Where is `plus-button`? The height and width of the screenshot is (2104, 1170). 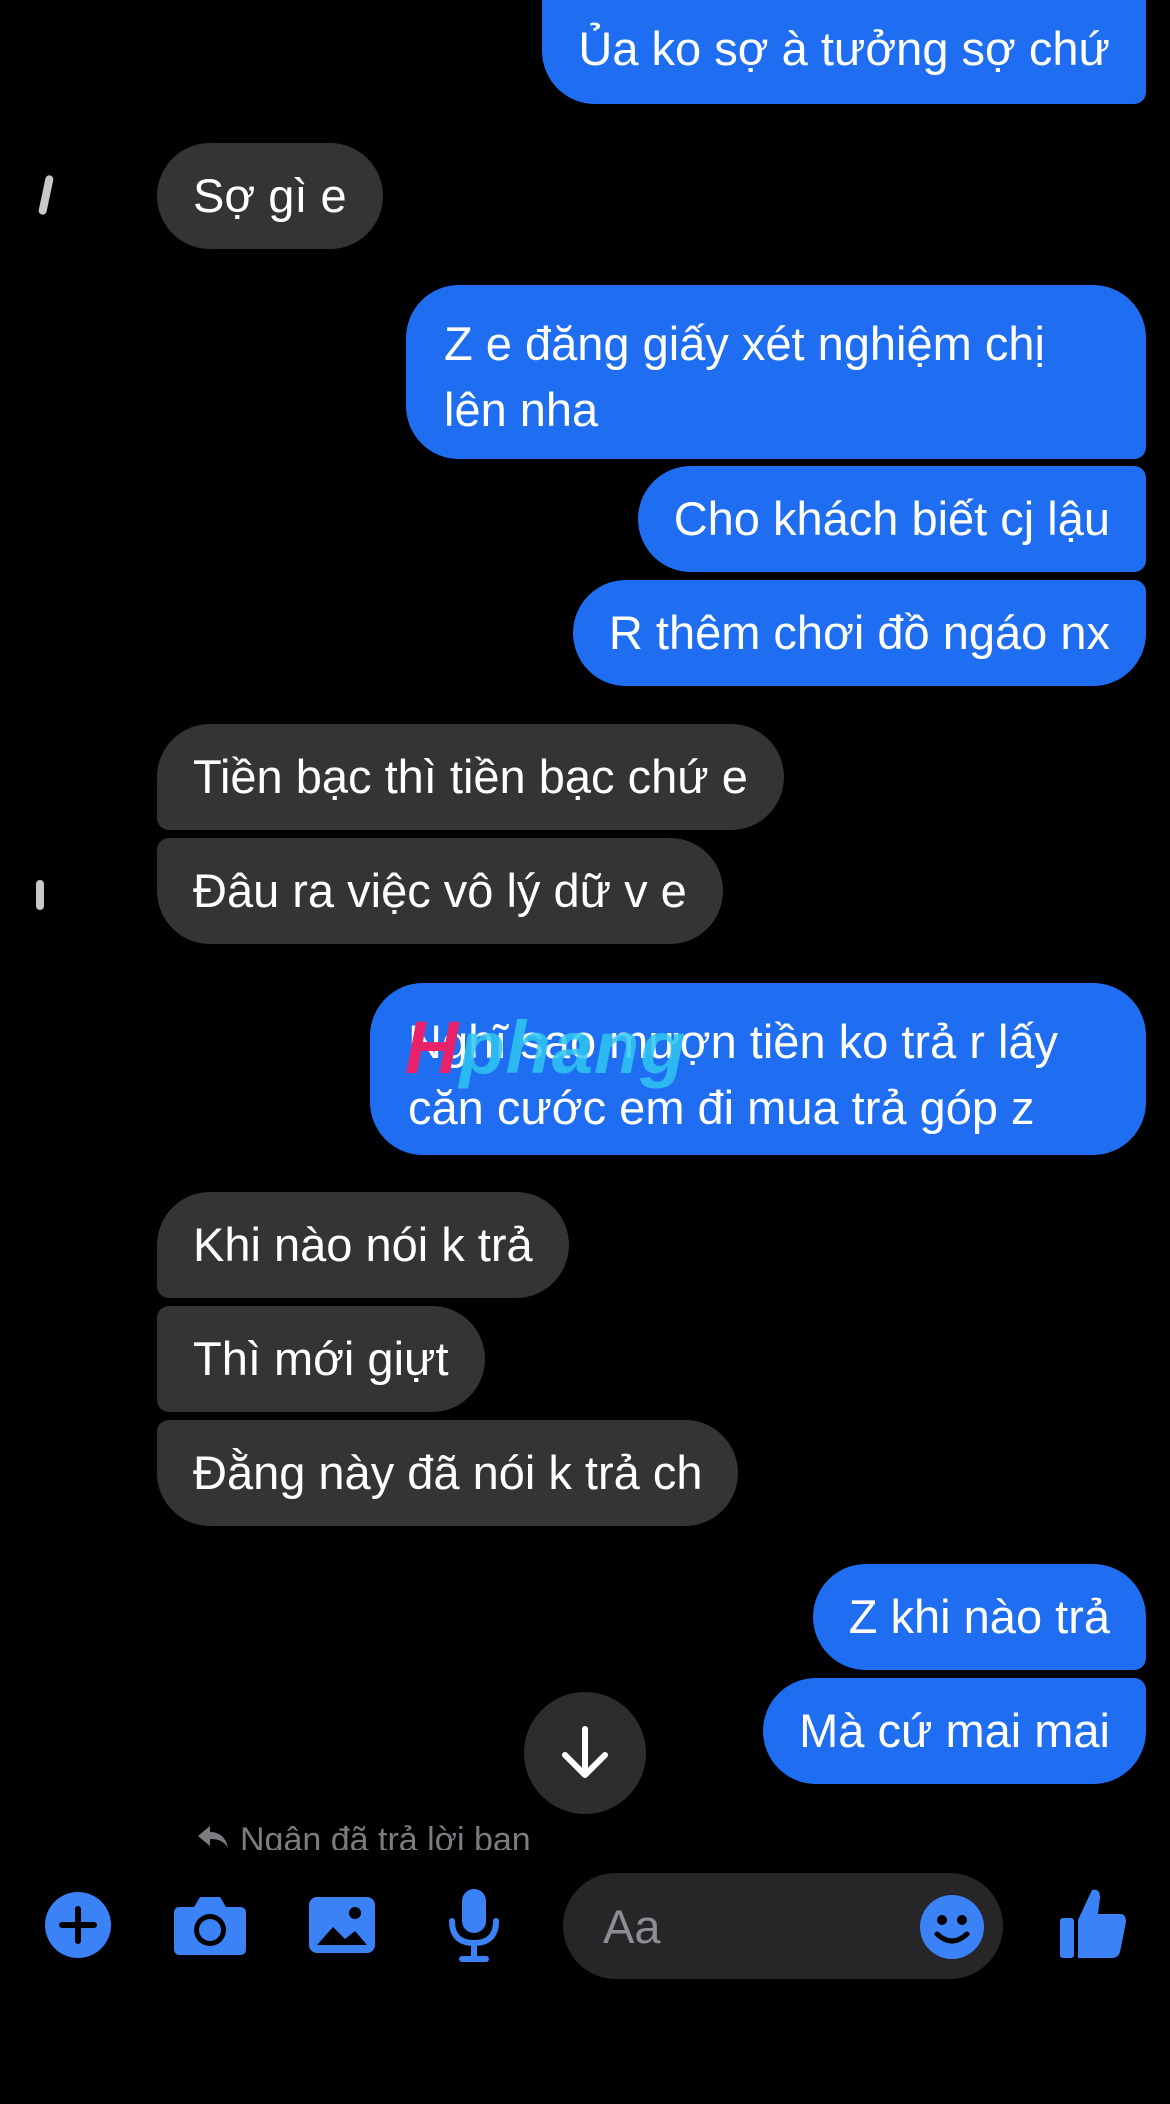
plus-button is located at coordinates (78, 1925).